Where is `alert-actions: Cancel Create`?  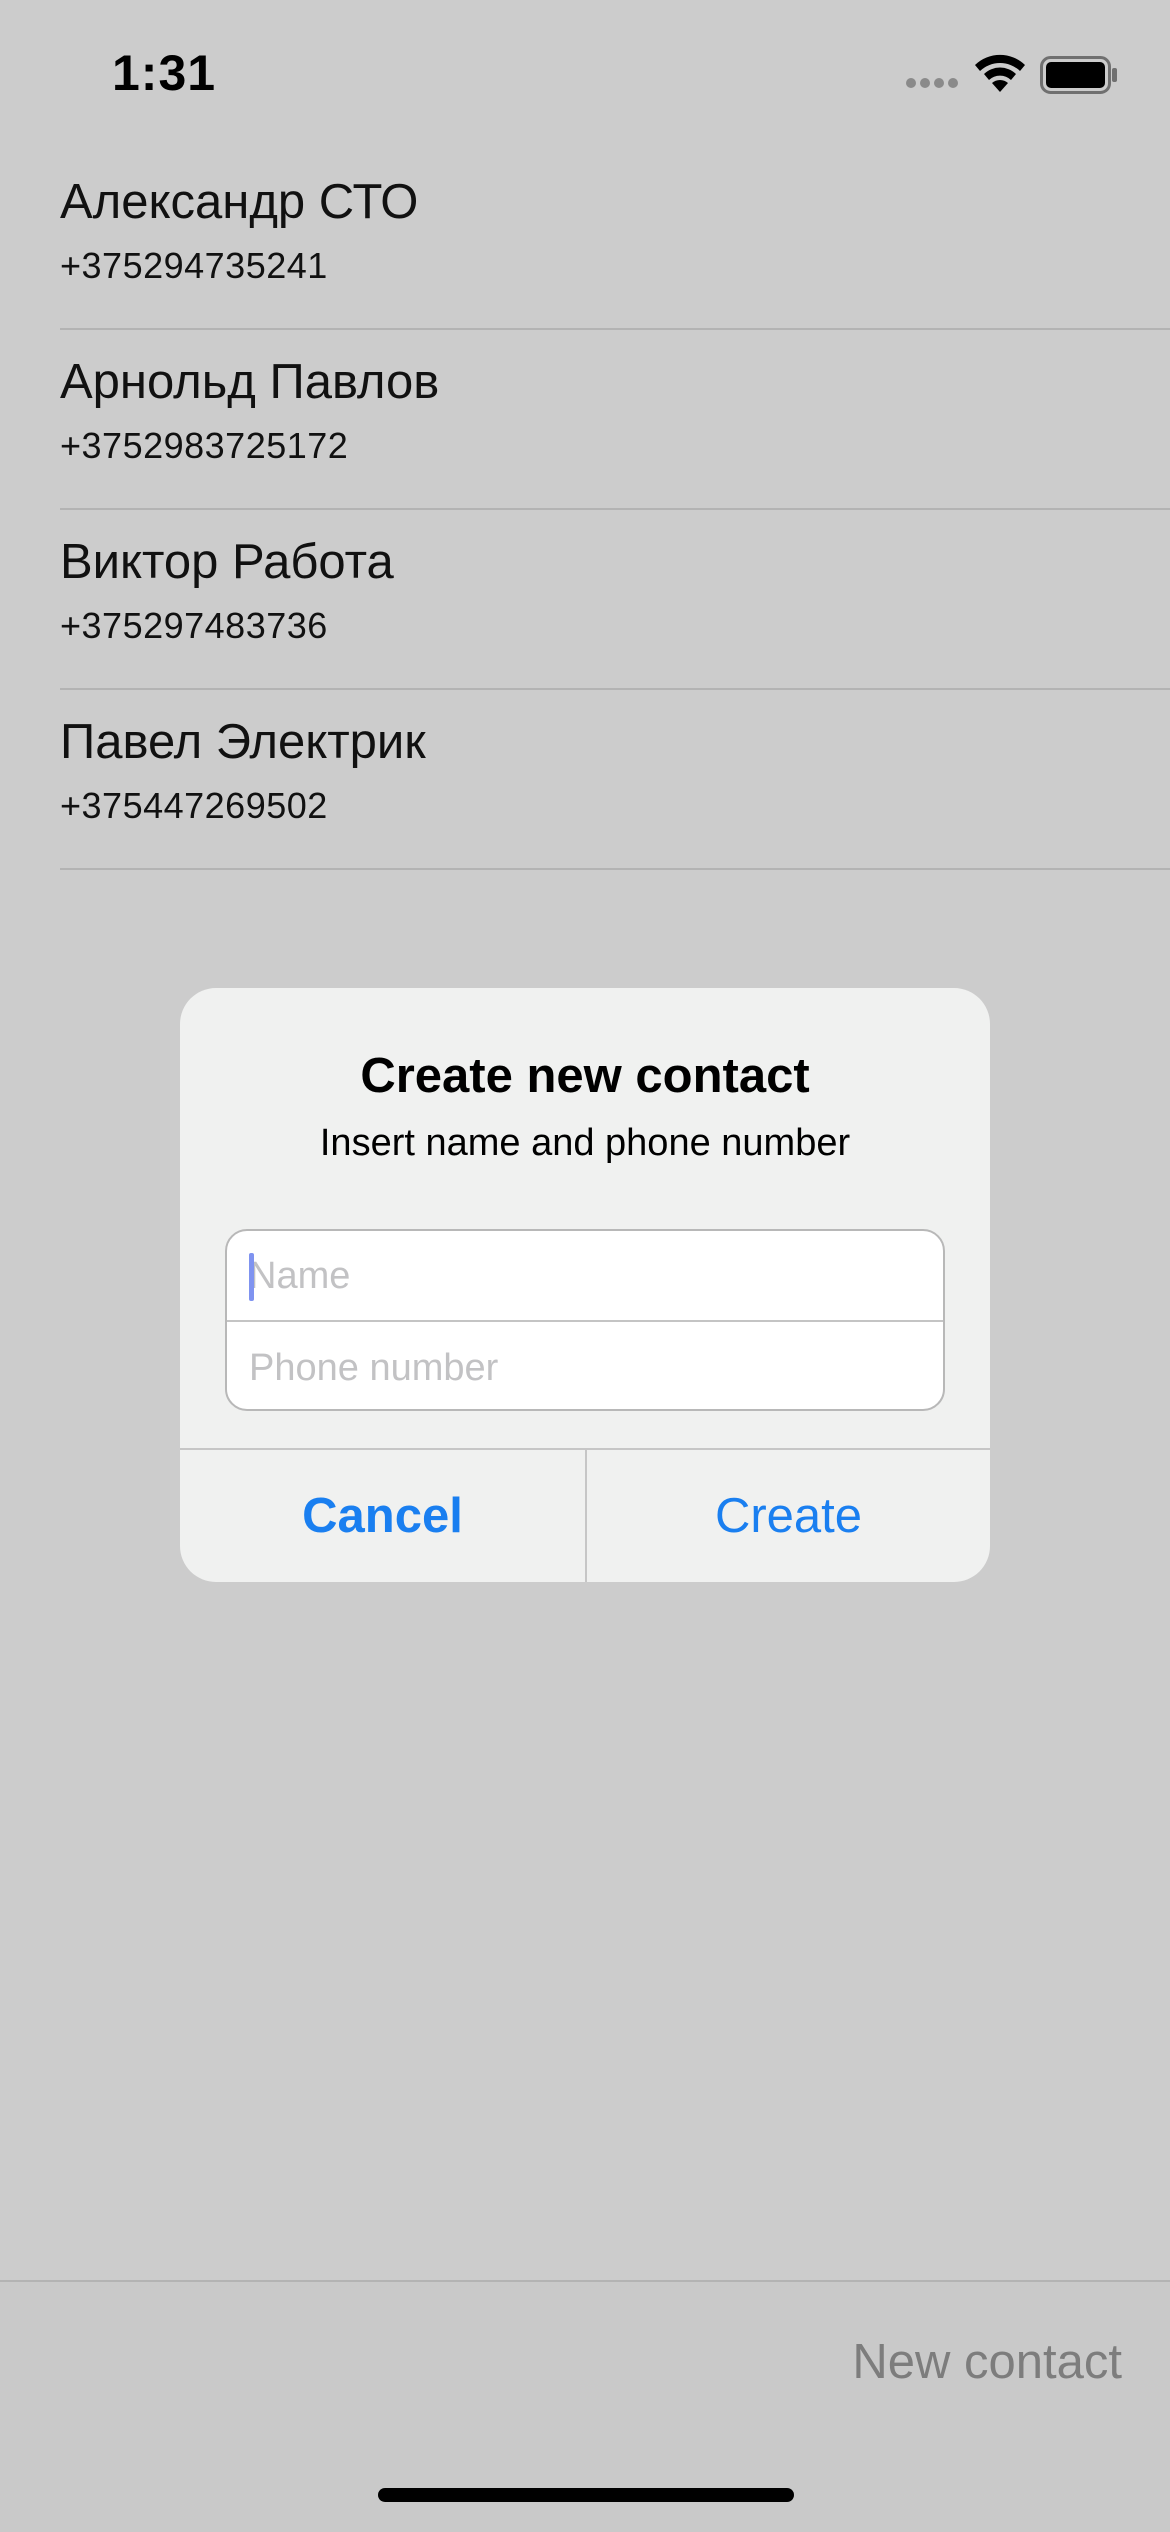
alert-actions: Cancel Create is located at coordinates (585, 1515).